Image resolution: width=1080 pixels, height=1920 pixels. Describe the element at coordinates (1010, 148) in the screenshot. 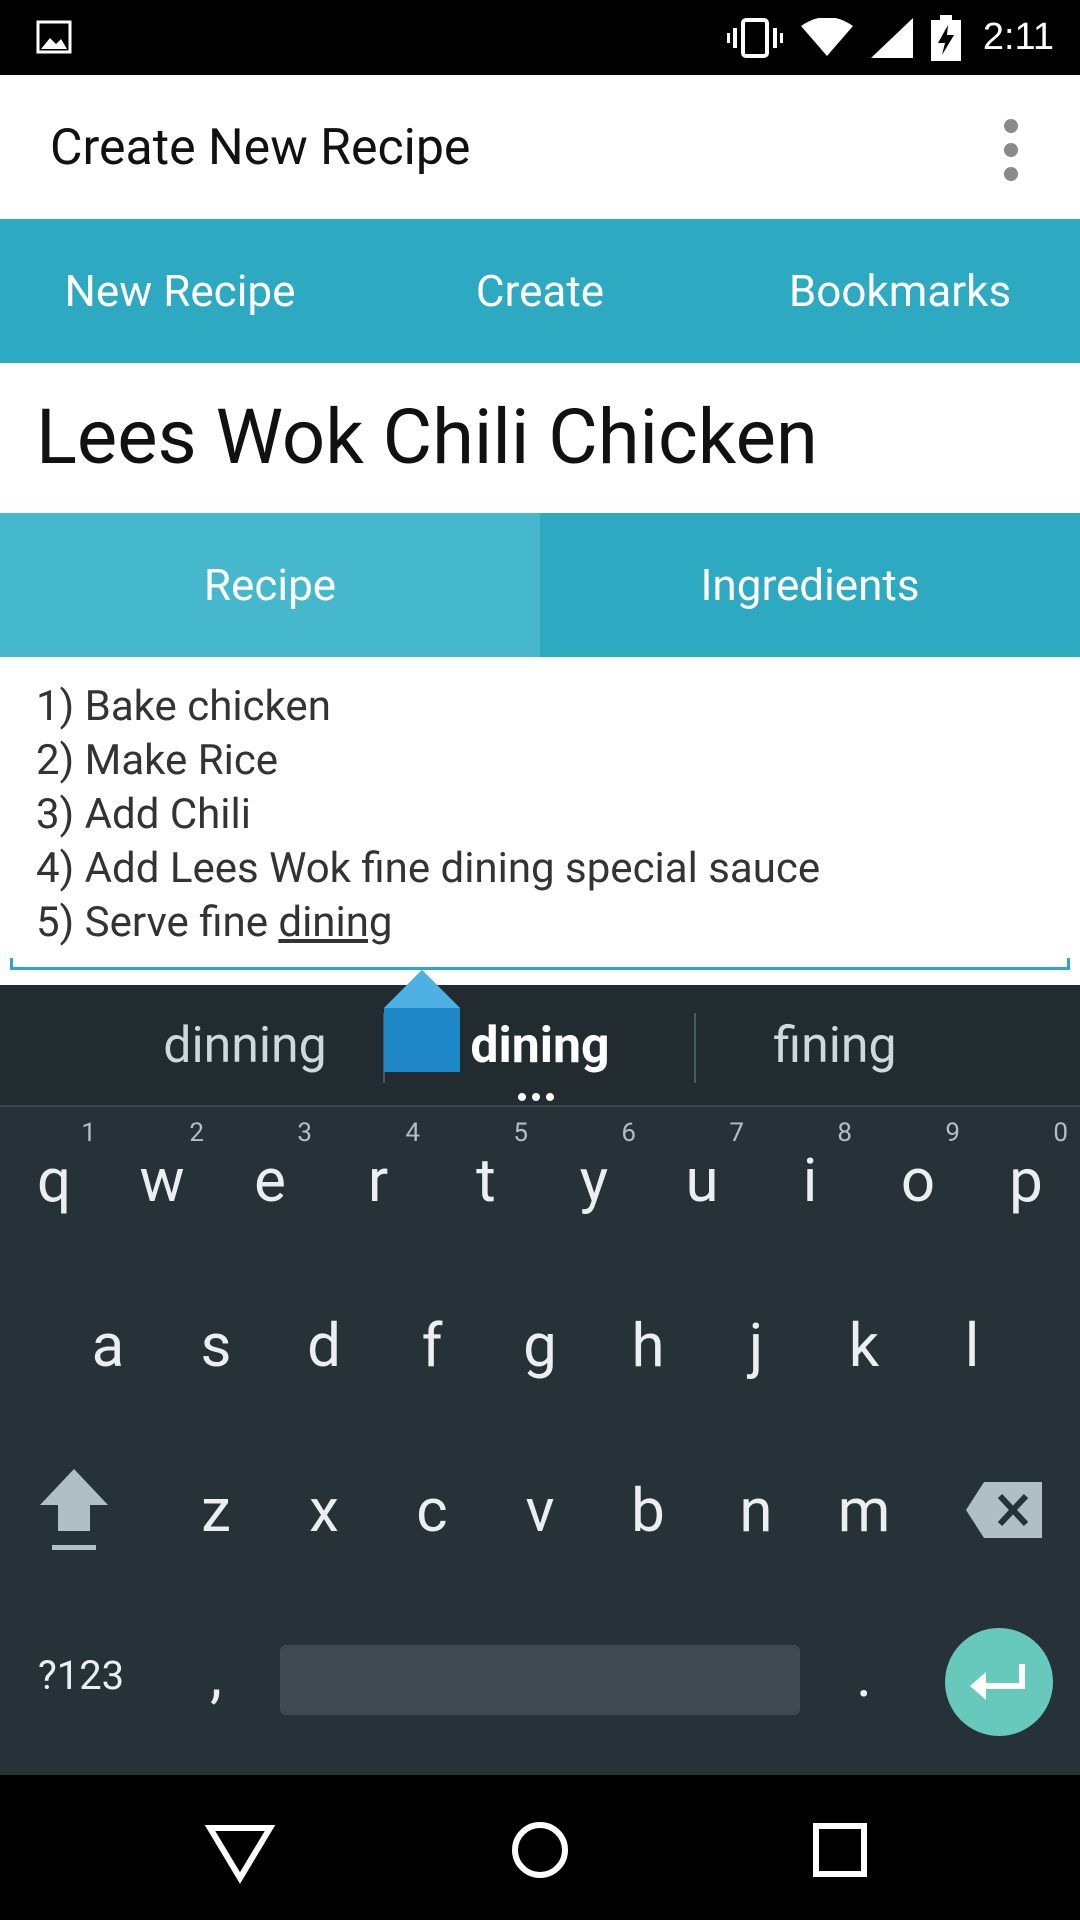

I see `more-vert-icon` at that location.